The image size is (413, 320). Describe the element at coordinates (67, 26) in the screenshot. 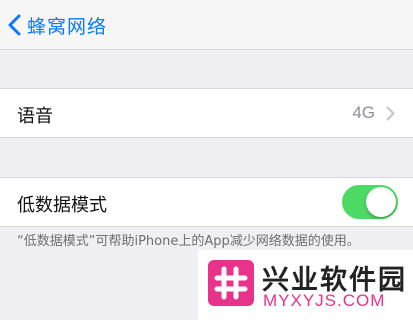

I see `back-button-label: 蜂窝网络` at that location.